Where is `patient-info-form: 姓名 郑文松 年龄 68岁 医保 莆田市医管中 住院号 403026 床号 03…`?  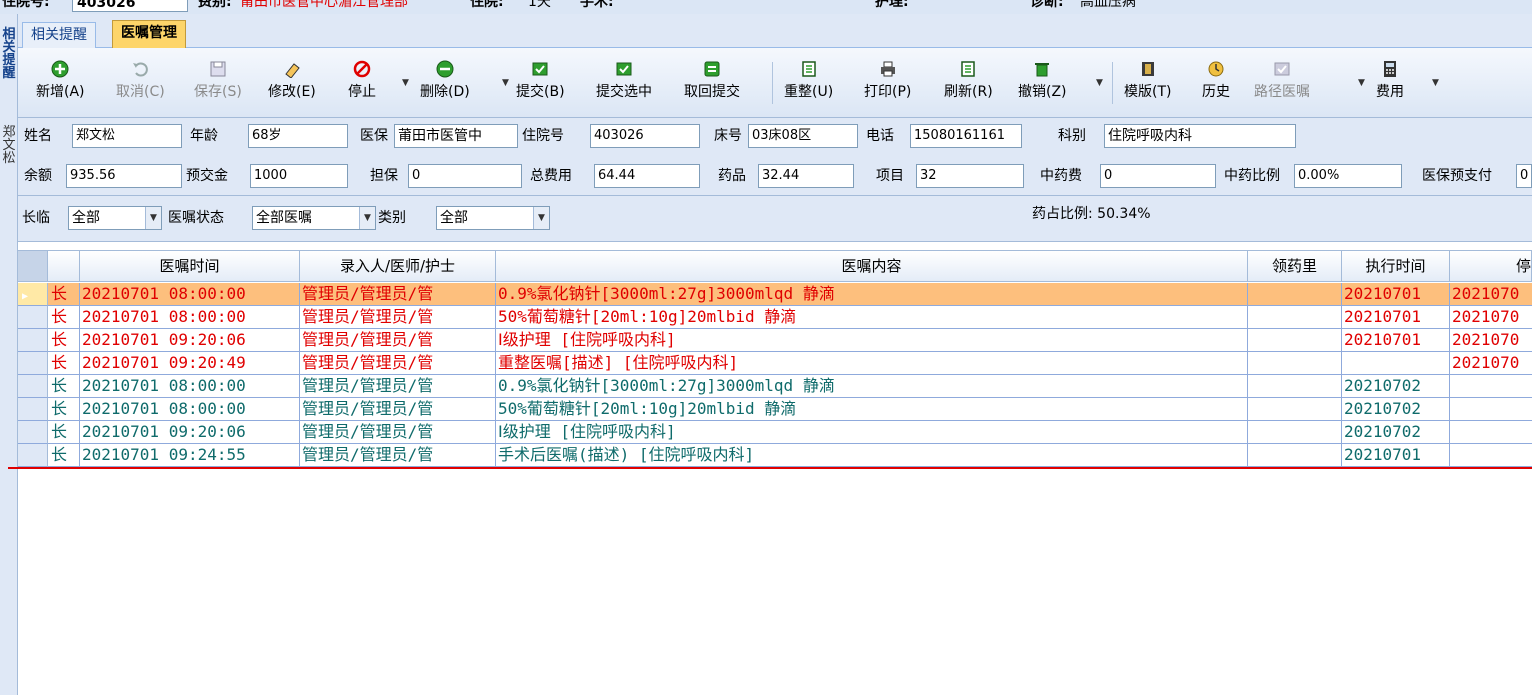 patient-info-form: 姓名 郑文松 年龄 68岁 医保 莆田市医管中 住院号 403026 床号 03… is located at coordinates (775, 157).